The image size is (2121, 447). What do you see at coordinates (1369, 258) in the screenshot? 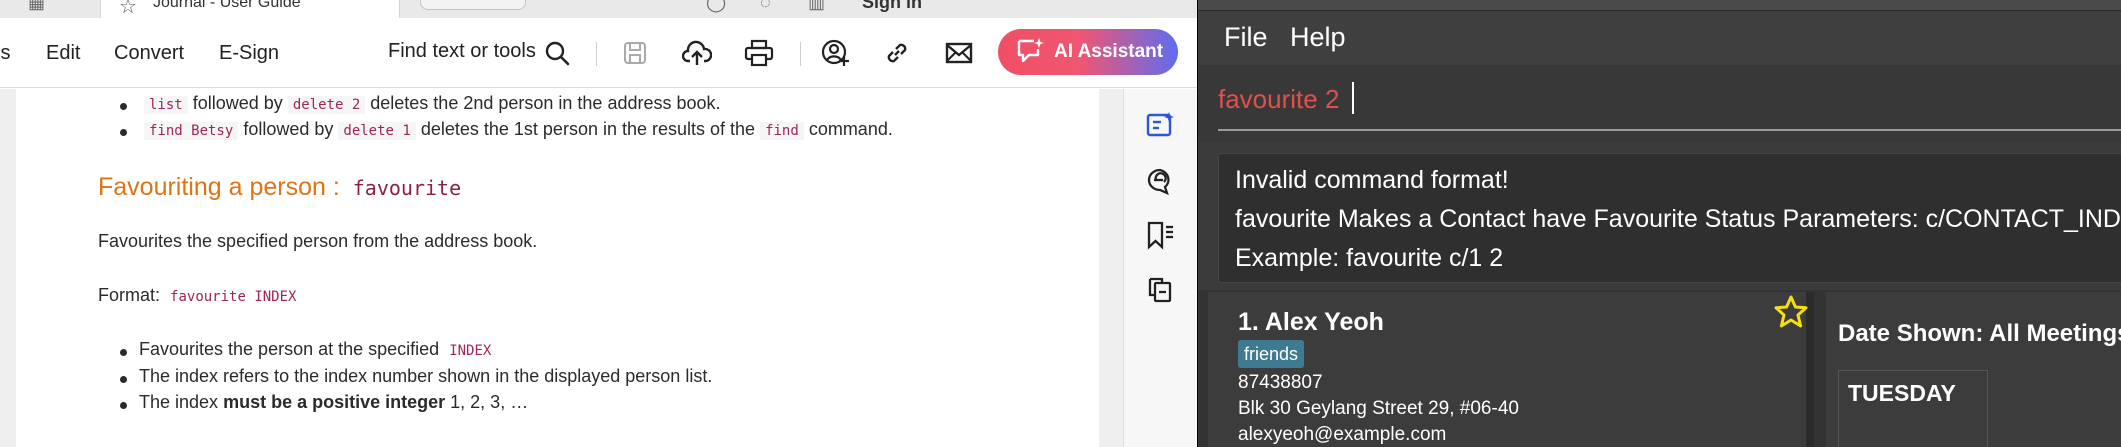
I see `result-line-example: Example: favourite c/1 2` at bounding box center [1369, 258].